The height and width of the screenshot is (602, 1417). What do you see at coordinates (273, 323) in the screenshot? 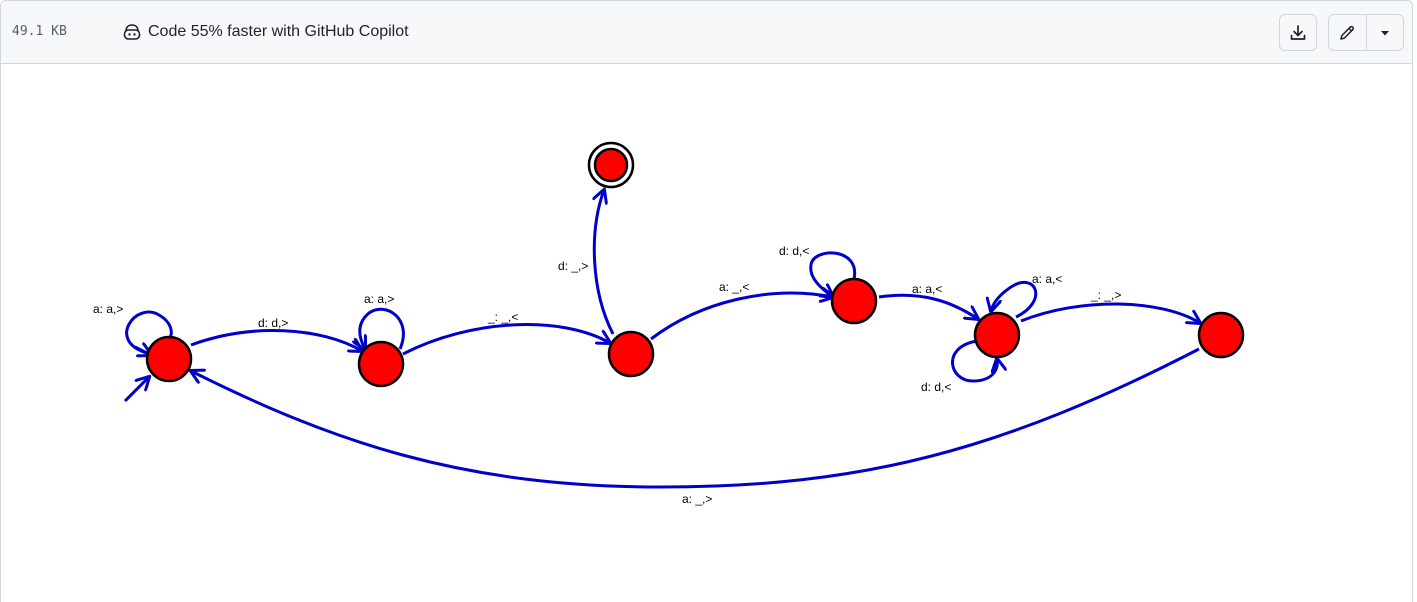
I see `label-q0-q1: d: d,>` at bounding box center [273, 323].